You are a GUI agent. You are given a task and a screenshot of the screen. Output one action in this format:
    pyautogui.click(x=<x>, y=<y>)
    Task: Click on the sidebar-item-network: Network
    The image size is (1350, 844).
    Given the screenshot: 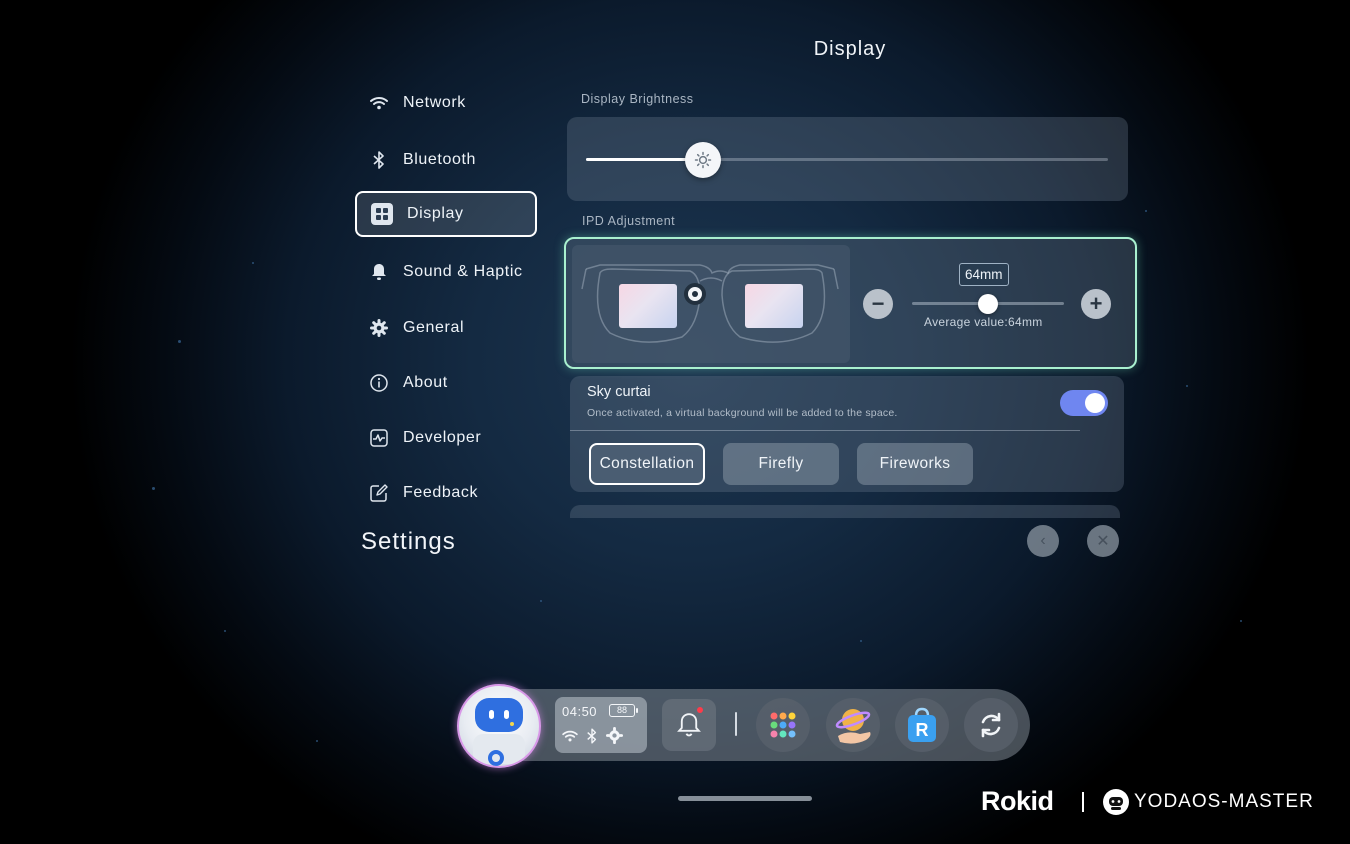 What is the action you would take?
    pyautogui.click(x=446, y=103)
    